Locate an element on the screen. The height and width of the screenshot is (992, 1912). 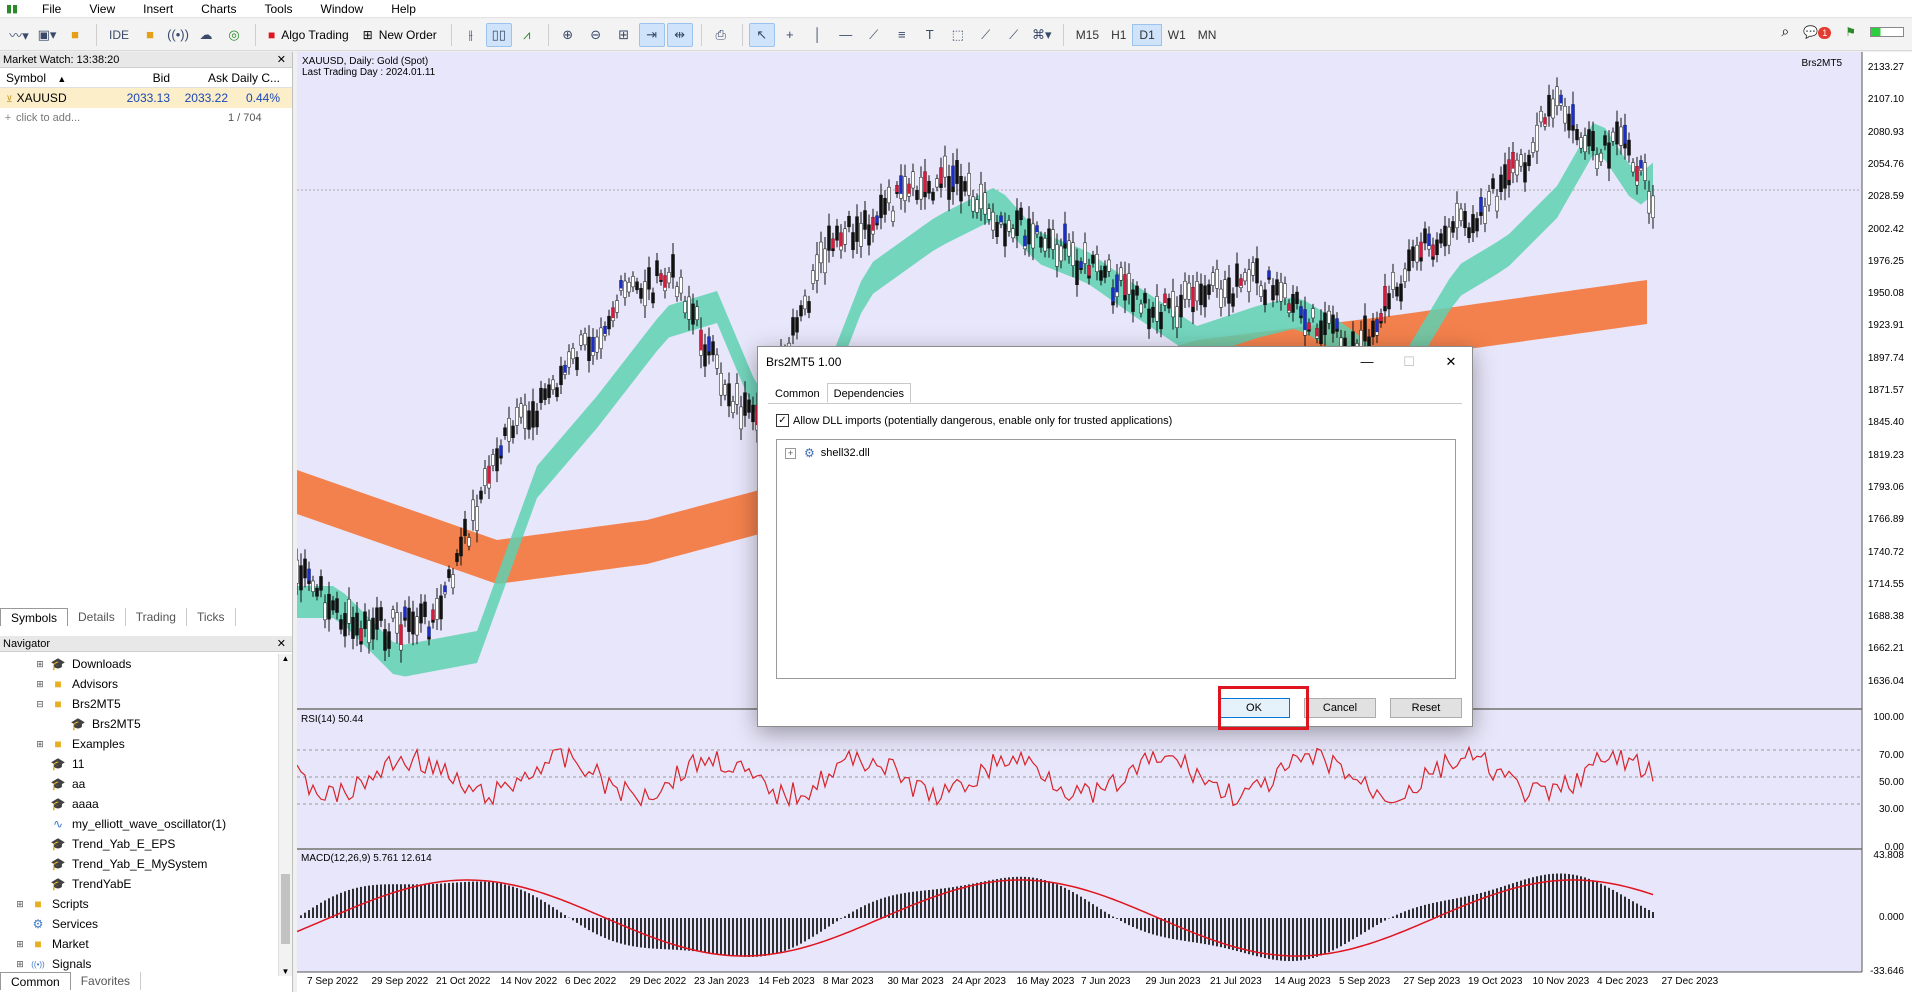
navigator-item: 🎓 aaaa is located at coordinates (146, 804).